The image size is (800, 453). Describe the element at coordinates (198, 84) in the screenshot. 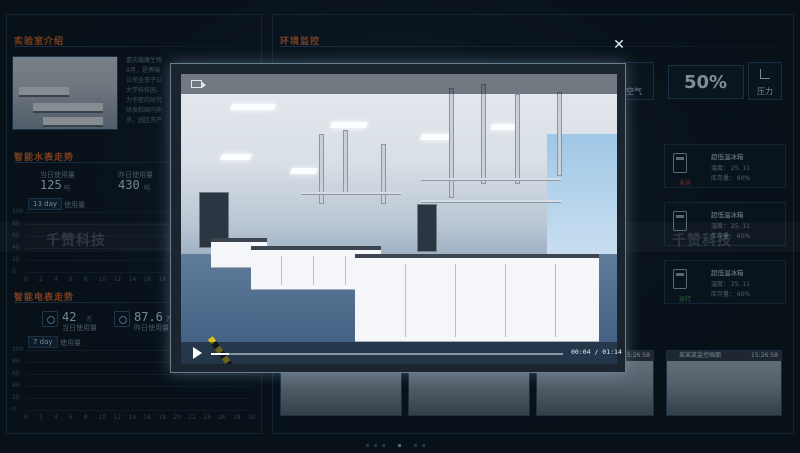

I see `camera-icon` at that location.